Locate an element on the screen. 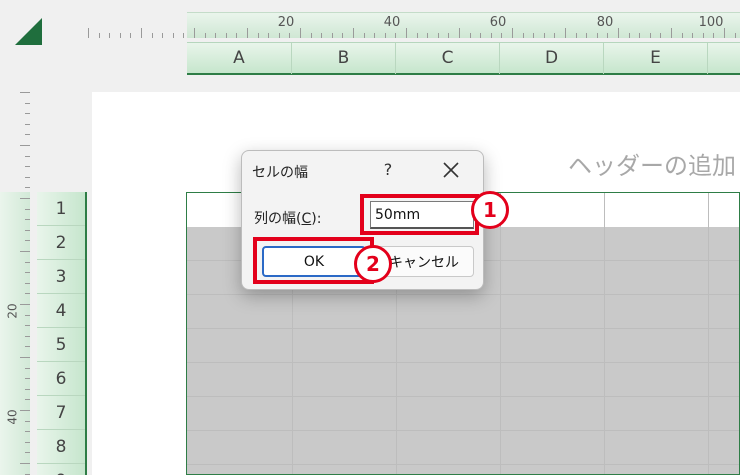 Image resolution: width=740 pixels, height=475 pixels. ruler-highlight is located at coordinates (15, 333).